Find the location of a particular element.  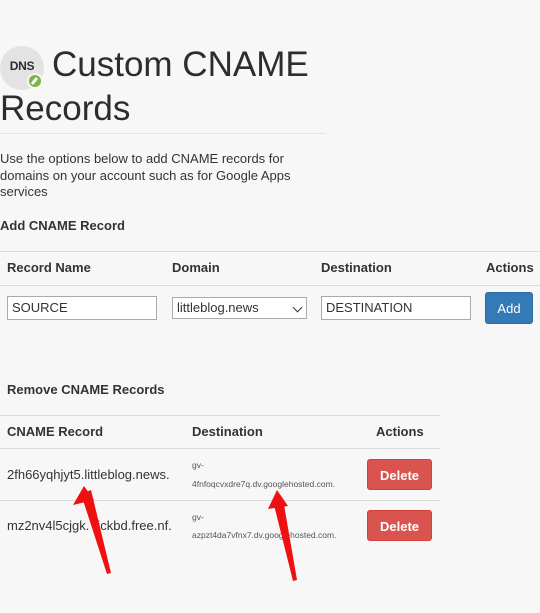

dns-icon-label: DNS is located at coordinates (22, 66).